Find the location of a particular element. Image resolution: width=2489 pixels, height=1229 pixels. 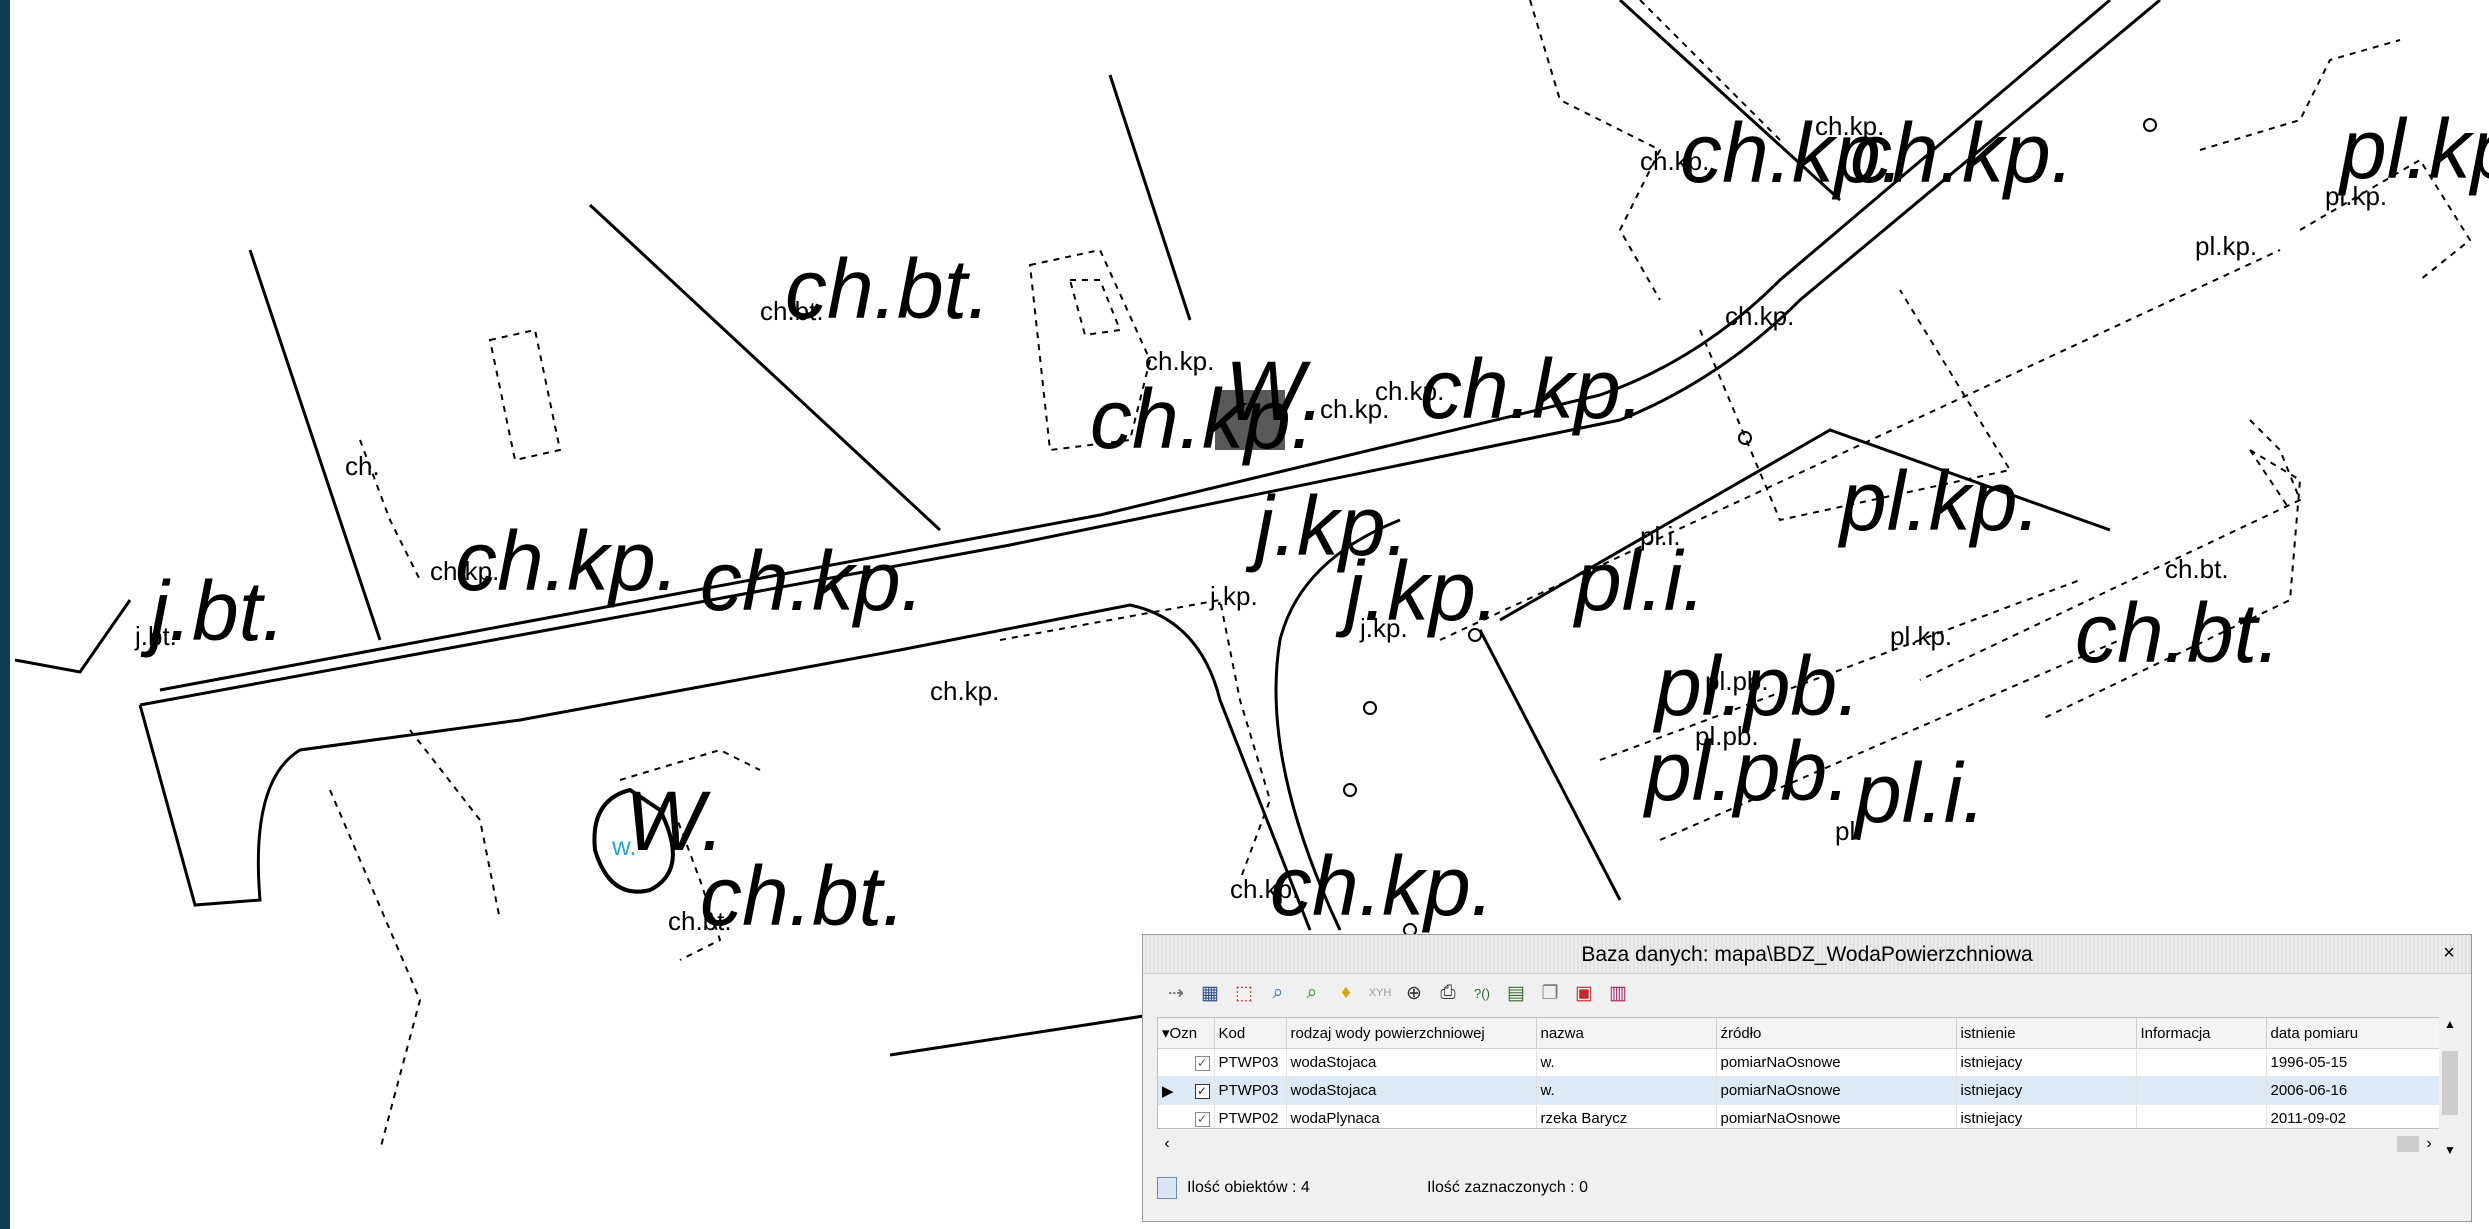

filter-icon: ▤ is located at coordinates (1516, 993).